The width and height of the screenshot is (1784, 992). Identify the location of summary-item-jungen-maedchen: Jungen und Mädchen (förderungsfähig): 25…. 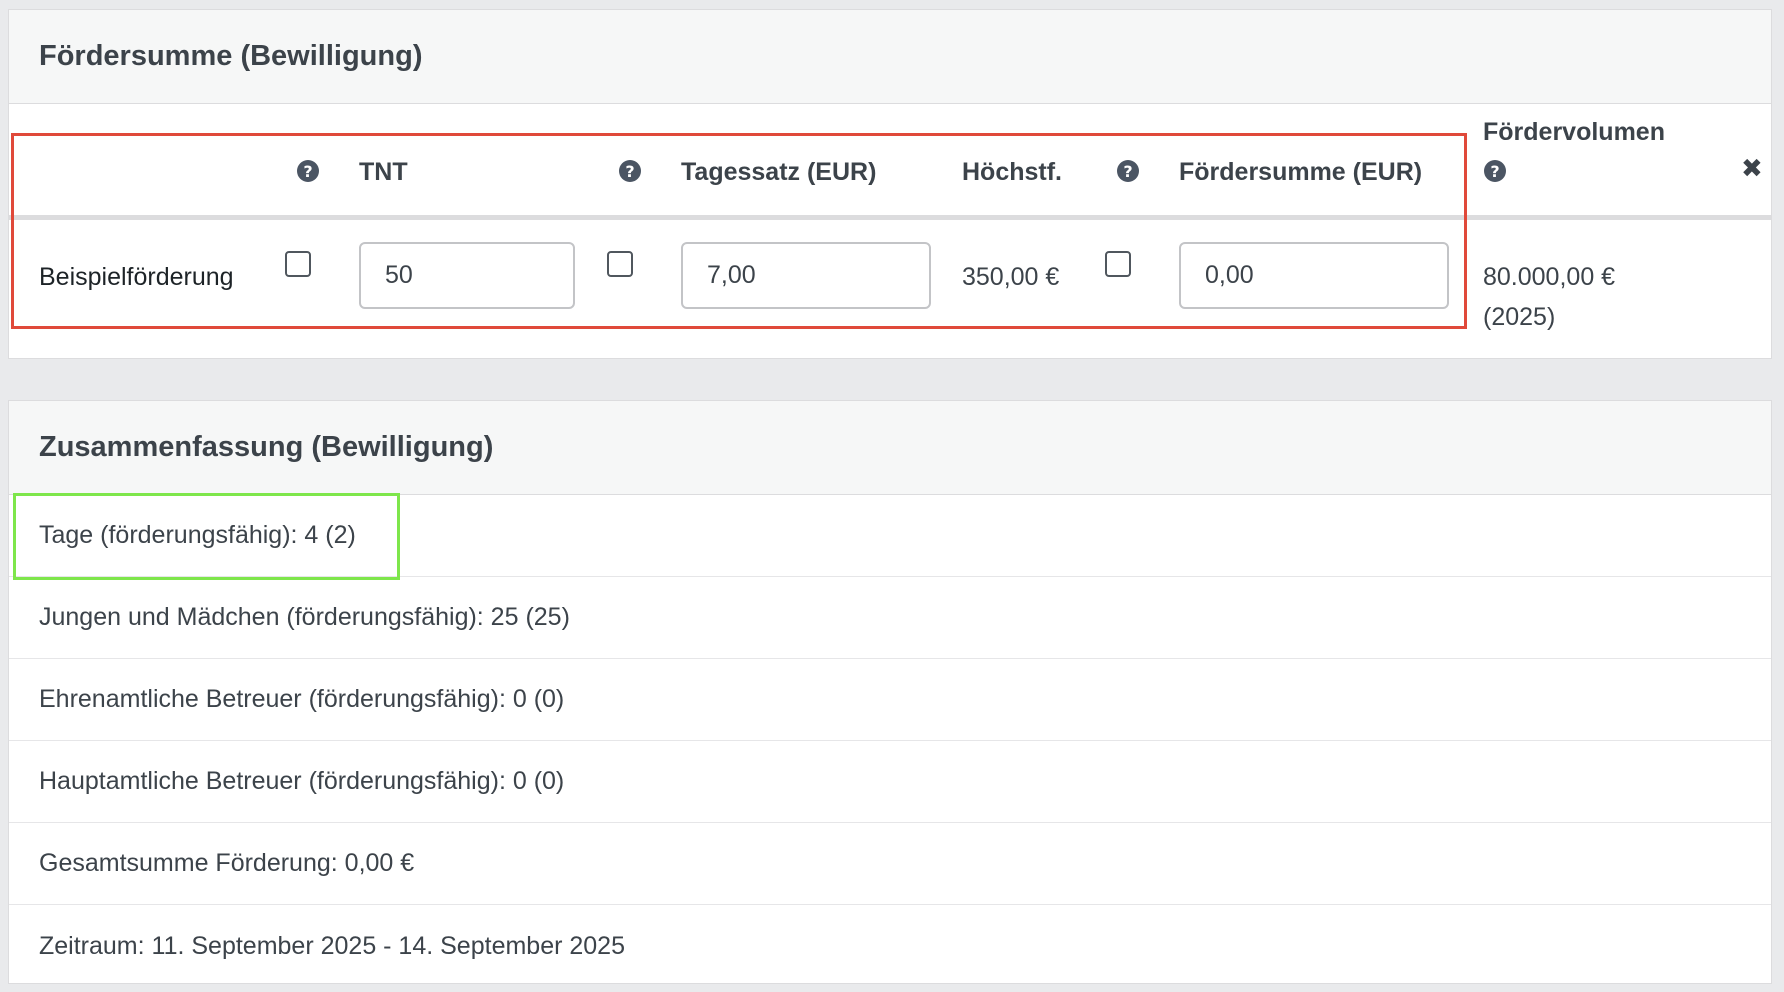
(890, 618).